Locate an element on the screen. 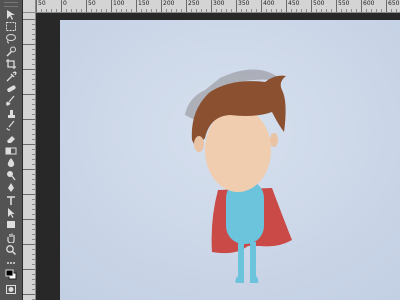  quick-select-icon is located at coordinates (11, 51).